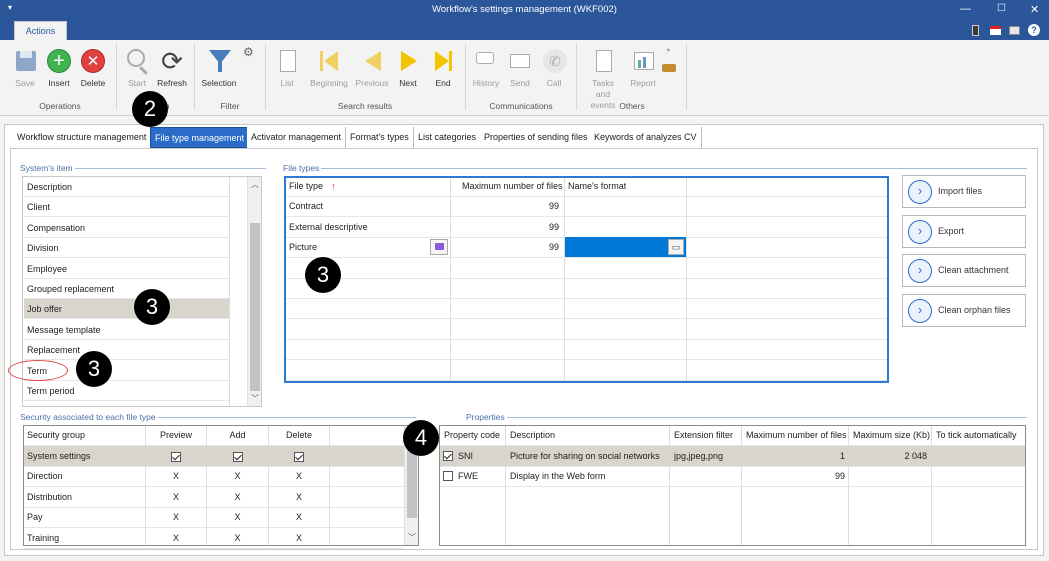 Image resolution: width=1049 pixels, height=561 pixels. I want to click on security-group-cell: Distribution, so click(49, 497).